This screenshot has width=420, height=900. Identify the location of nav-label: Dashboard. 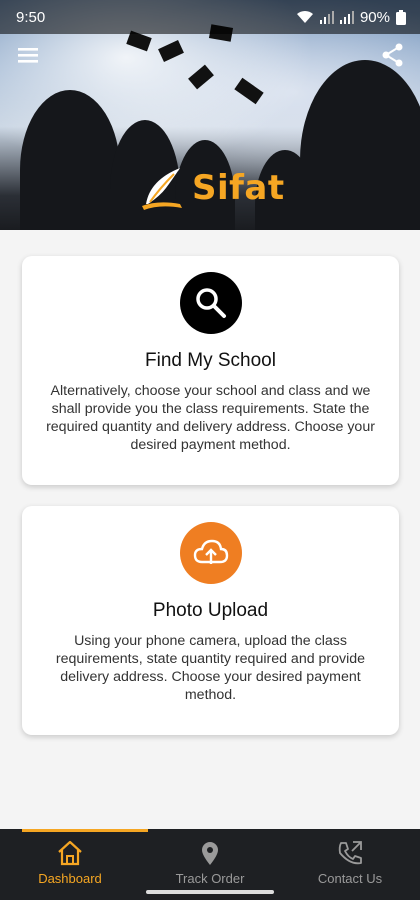
(70, 878).